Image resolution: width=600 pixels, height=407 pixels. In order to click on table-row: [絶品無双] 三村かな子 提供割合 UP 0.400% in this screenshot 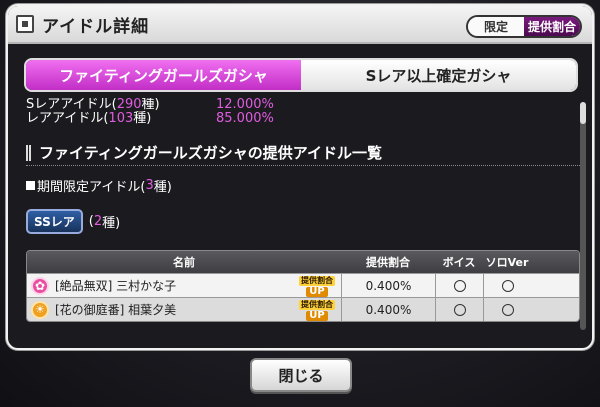, I will do `click(303, 285)`.